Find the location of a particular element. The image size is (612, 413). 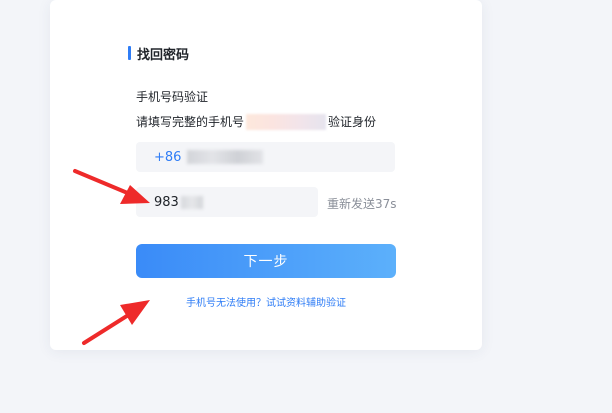

resend-code-button: 重新发送37s is located at coordinates (362, 203).